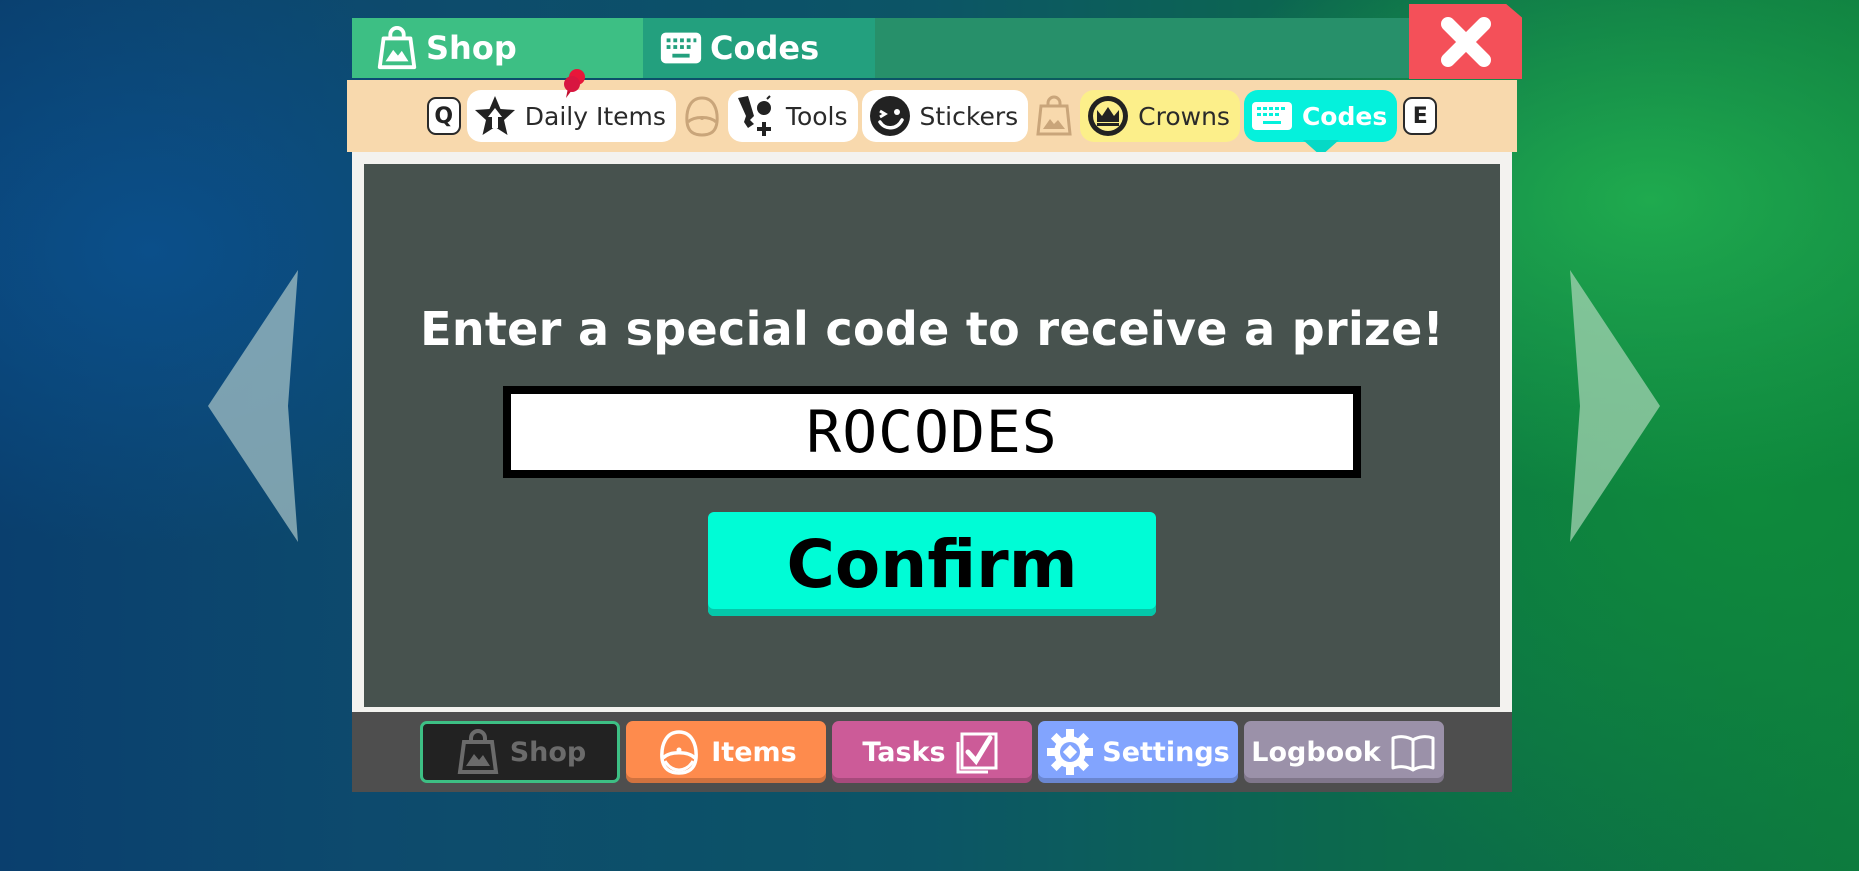 The width and height of the screenshot is (1859, 871). What do you see at coordinates (1316, 752) in the screenshot?
I see `nav-logbook-label: Logbook` at bounding box center [1316, 752].